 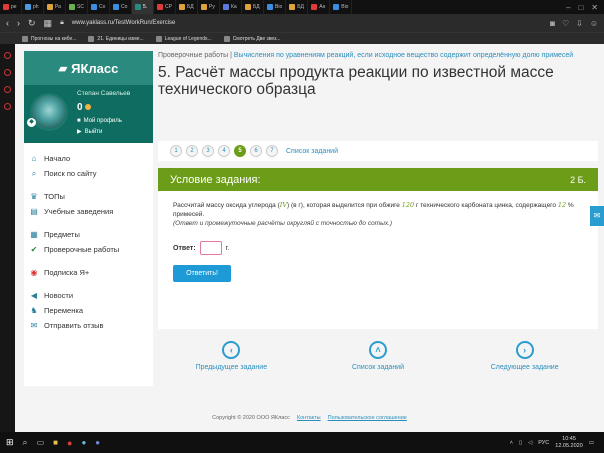 I want to click on volume-icon: ◁, so click(x=530, y=443).